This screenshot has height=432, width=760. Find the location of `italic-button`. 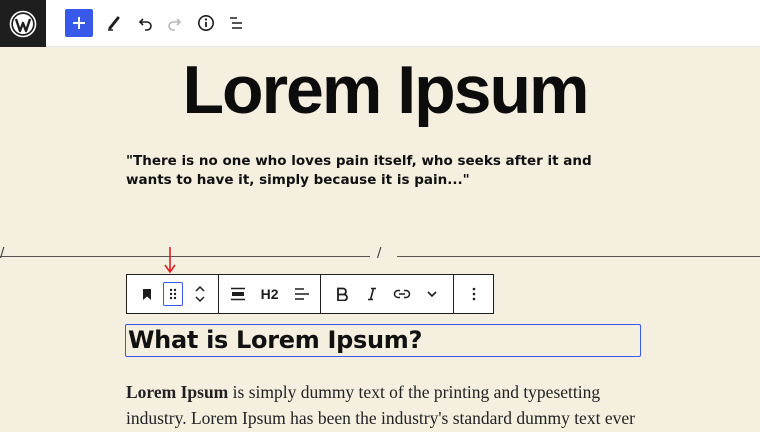

italic-button is located at coordinates (372, 294).